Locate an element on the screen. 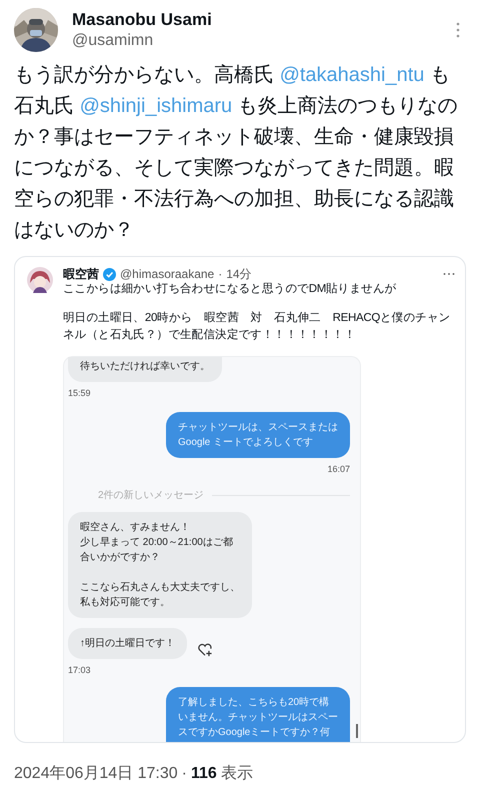 The height and width of the screenshot is (795, 480). avatar is located at coordinates (40, 280).